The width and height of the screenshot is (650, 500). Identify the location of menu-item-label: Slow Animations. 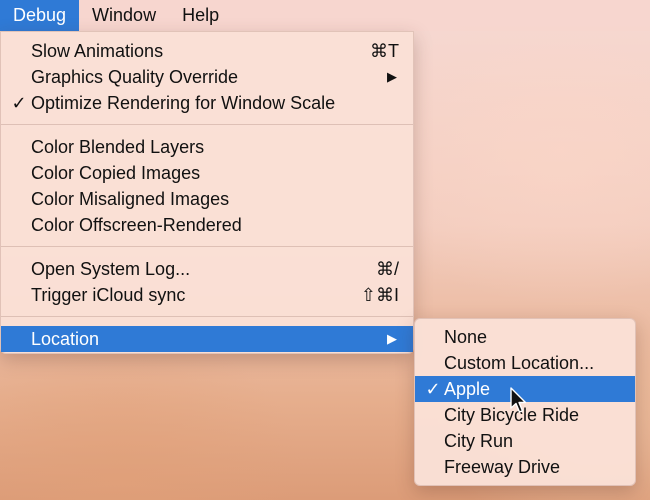
(97, 51).